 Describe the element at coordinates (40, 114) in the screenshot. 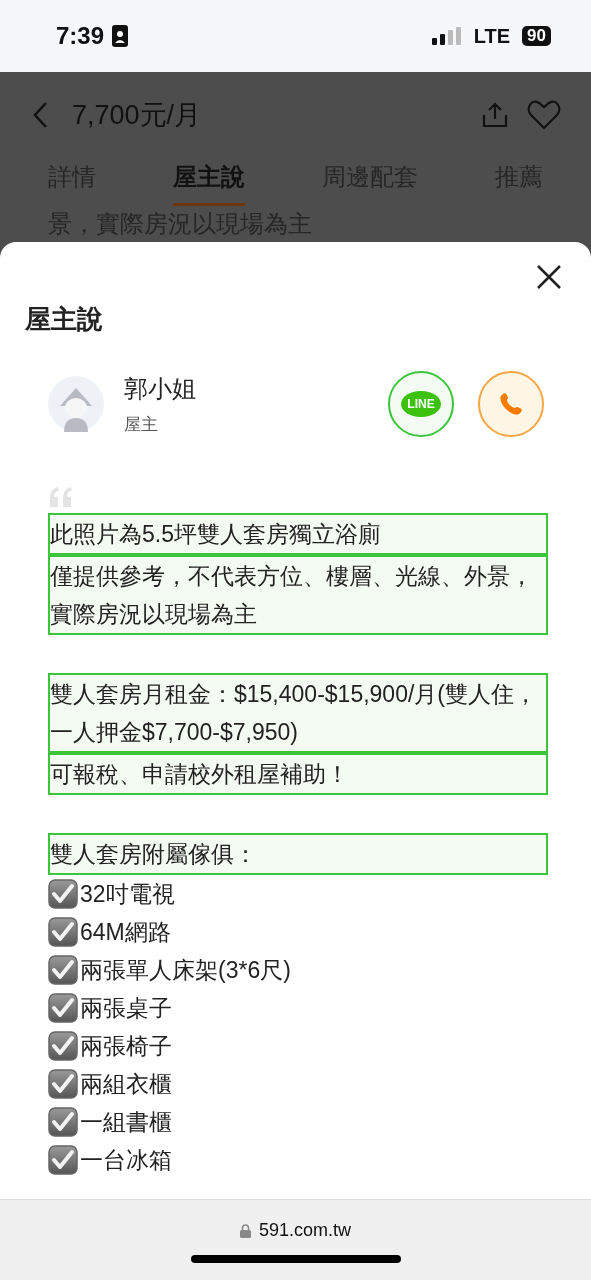

I see `back-icon` at that location.